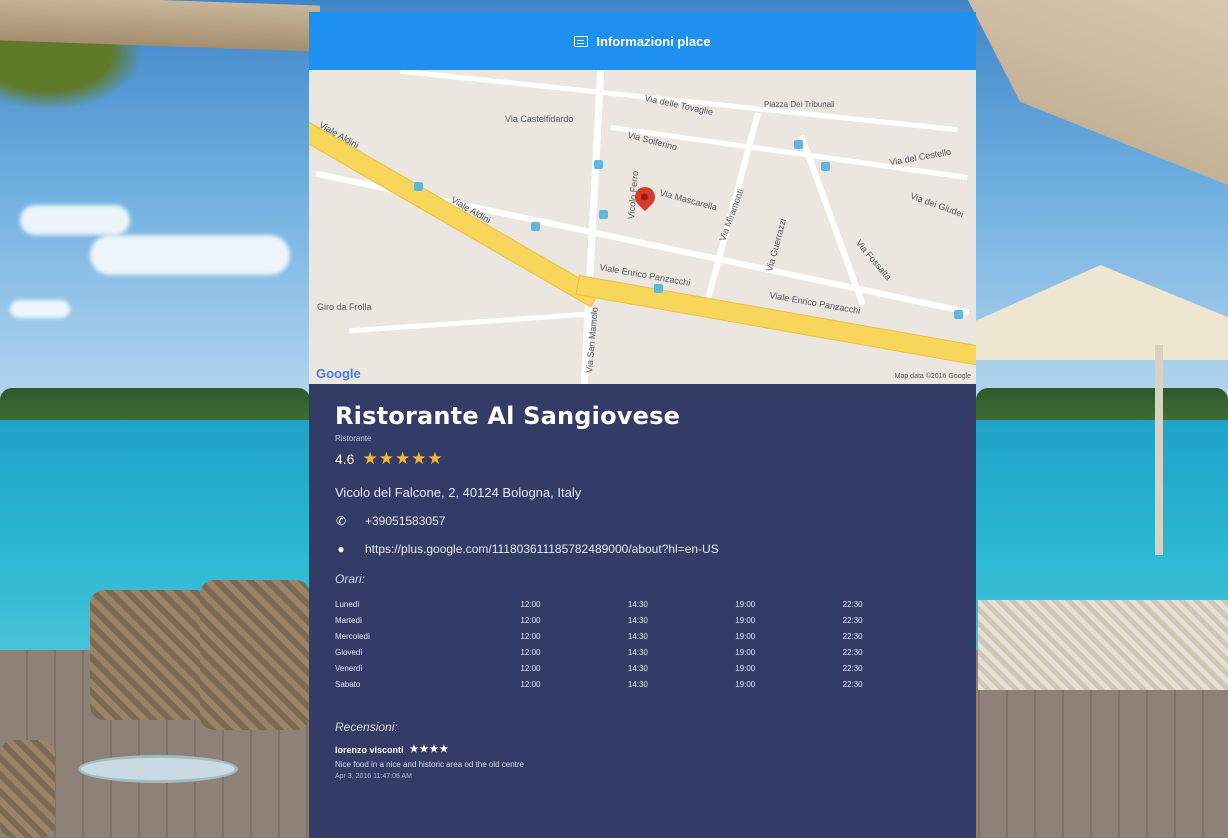  Describe the element at coordinates (373, 776) in the screenshot. I see `review-date: Apr 3, 2016 11:47:06 AM` at that location.